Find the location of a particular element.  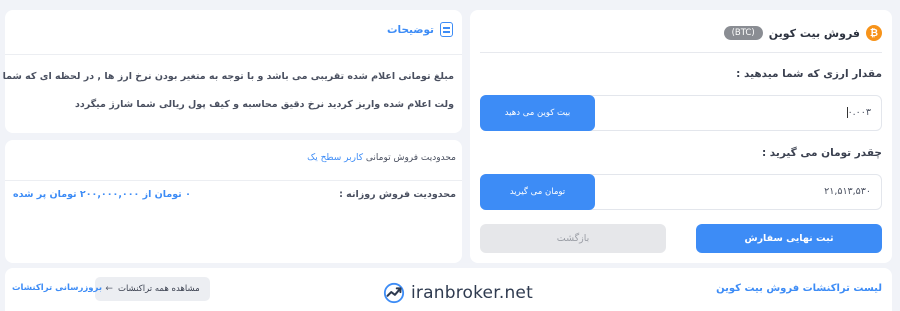

back-button: بازگشت is located at coordinates (573, 238).